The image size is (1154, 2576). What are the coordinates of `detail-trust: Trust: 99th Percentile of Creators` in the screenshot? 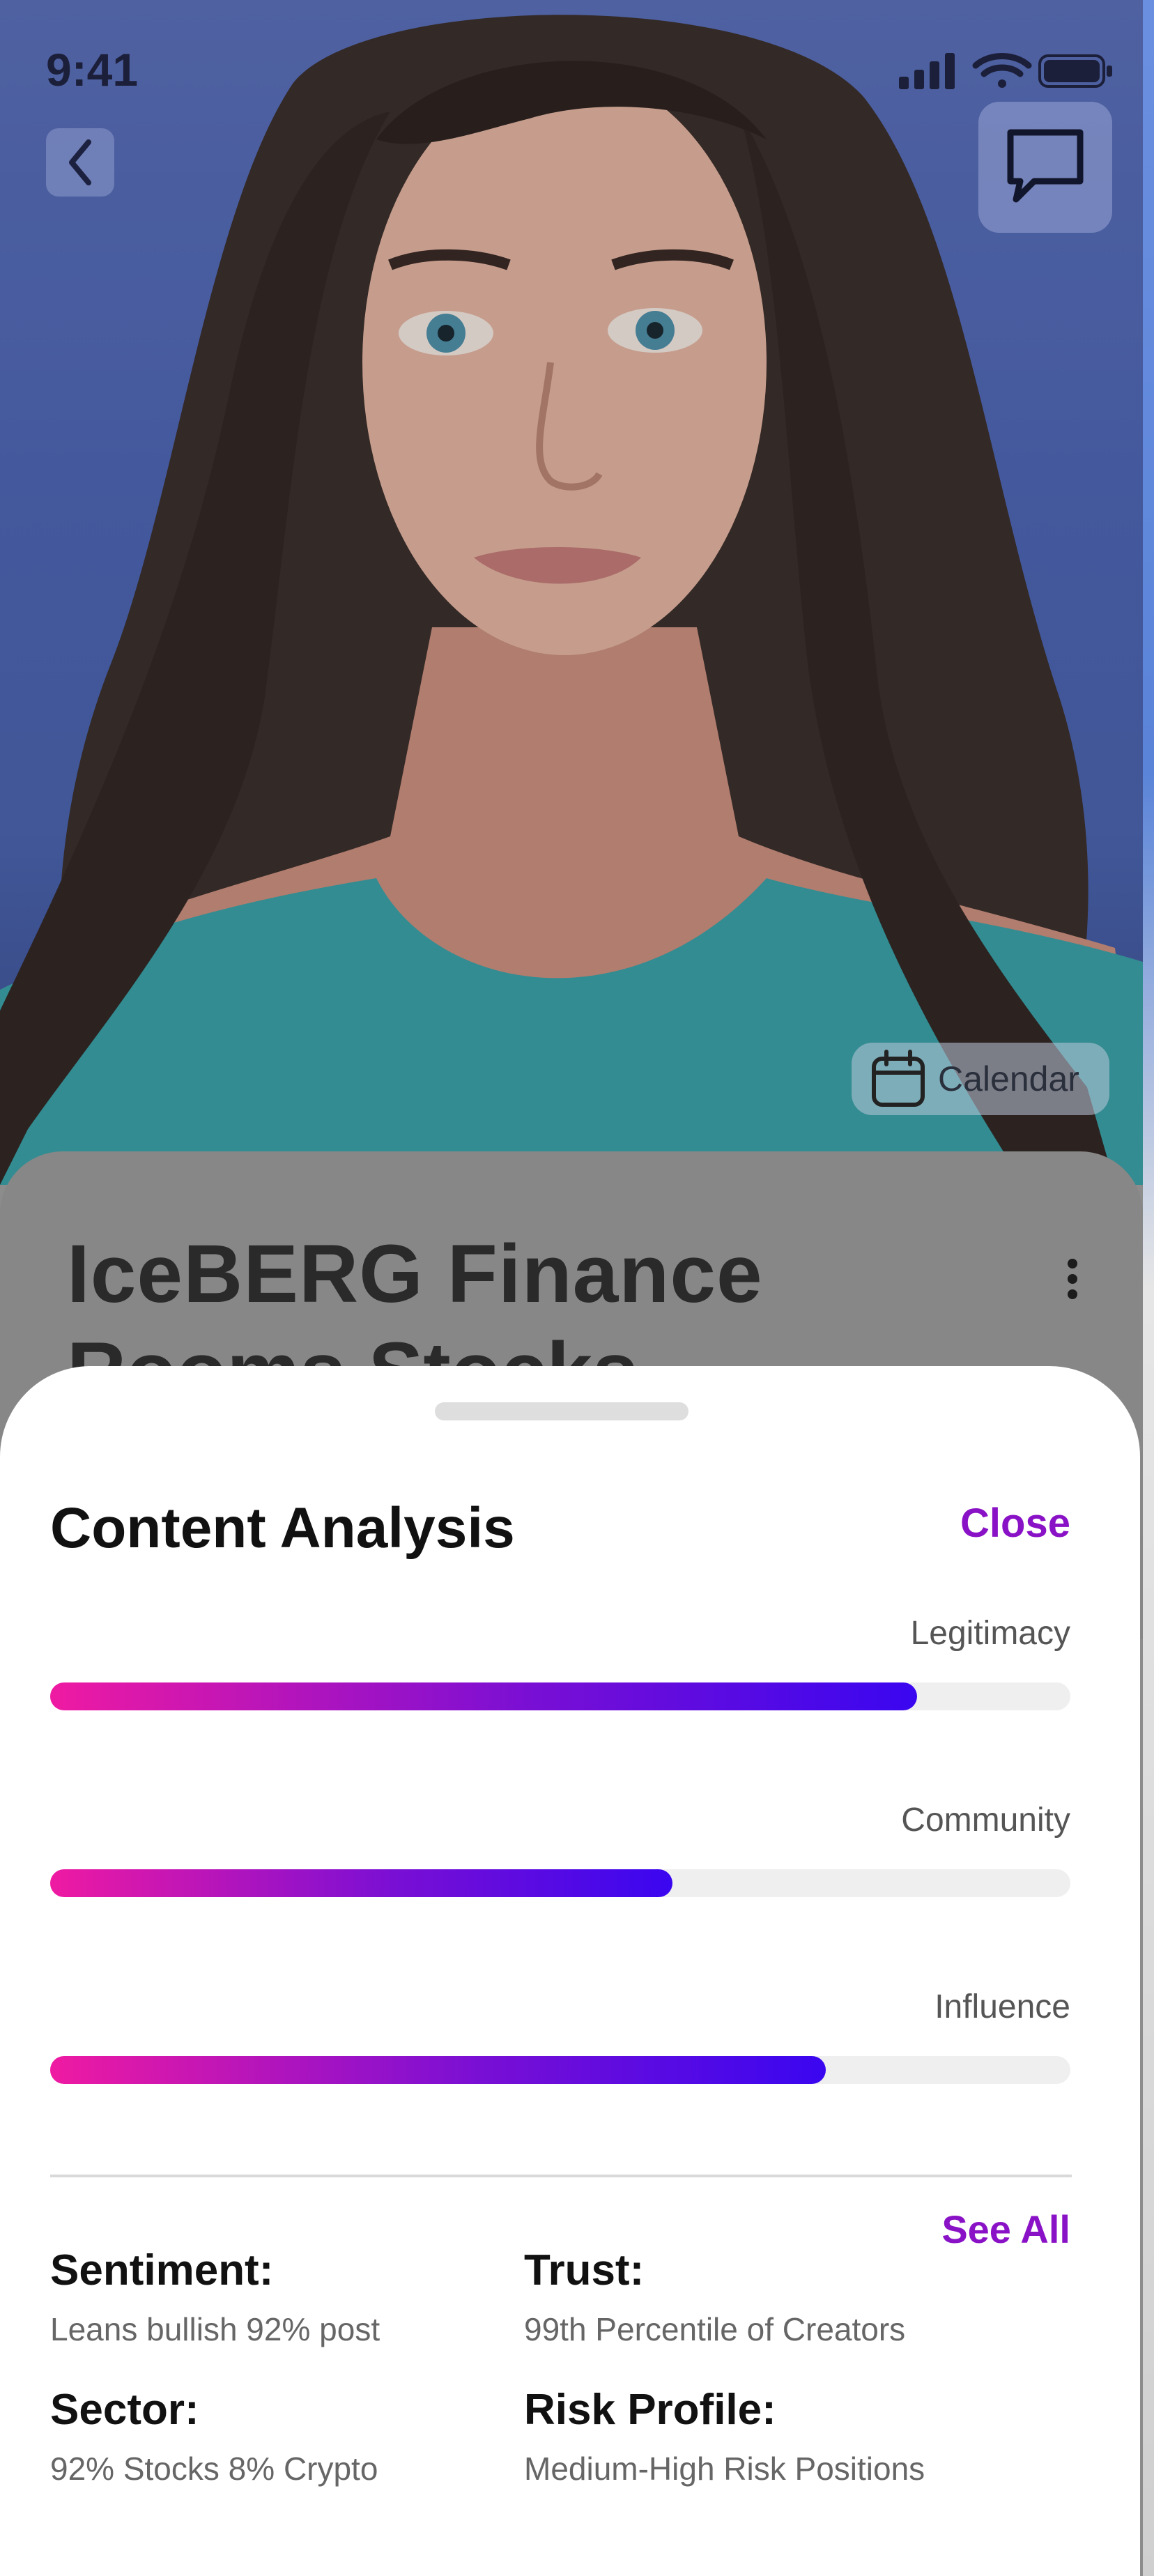 It's located at (714, 2297).